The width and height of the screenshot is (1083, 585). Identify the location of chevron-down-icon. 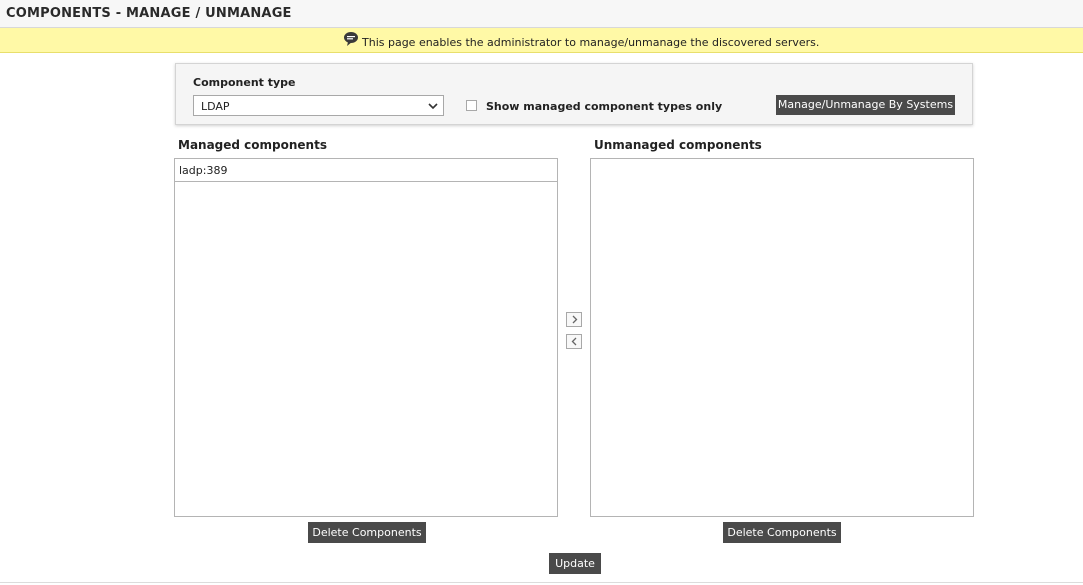
(433, 106).